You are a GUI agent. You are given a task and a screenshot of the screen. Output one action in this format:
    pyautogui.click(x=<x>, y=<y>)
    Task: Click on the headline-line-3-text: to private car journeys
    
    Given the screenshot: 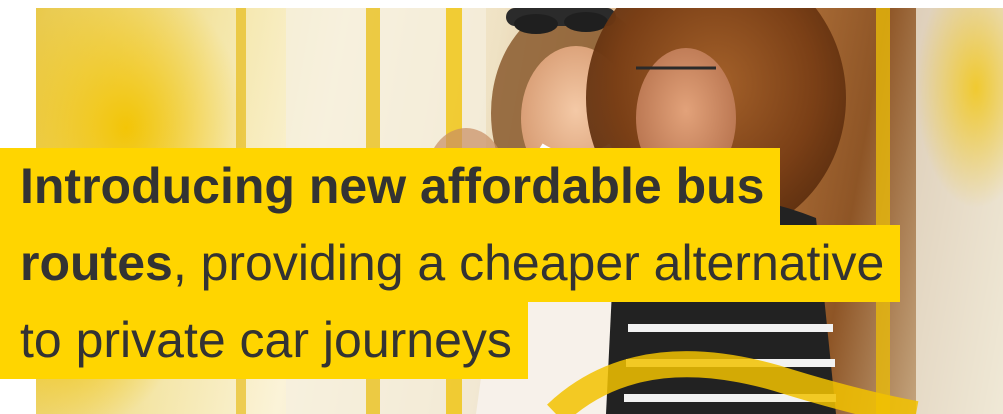 What is the action you would take?
    pyautogui.click(x=264, y=340)
    